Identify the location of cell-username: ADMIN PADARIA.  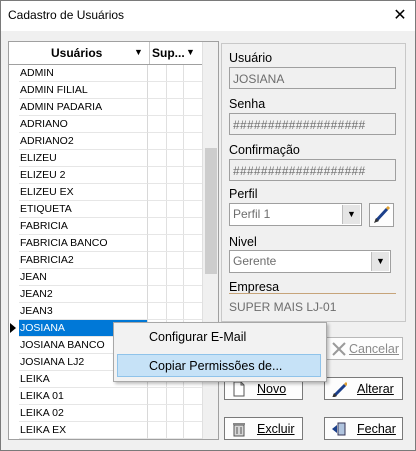
(83, 107).